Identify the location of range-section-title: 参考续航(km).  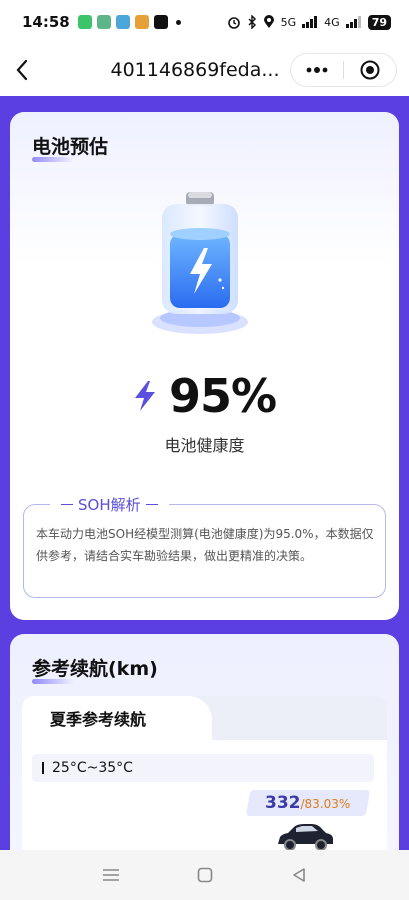
(95, 669).